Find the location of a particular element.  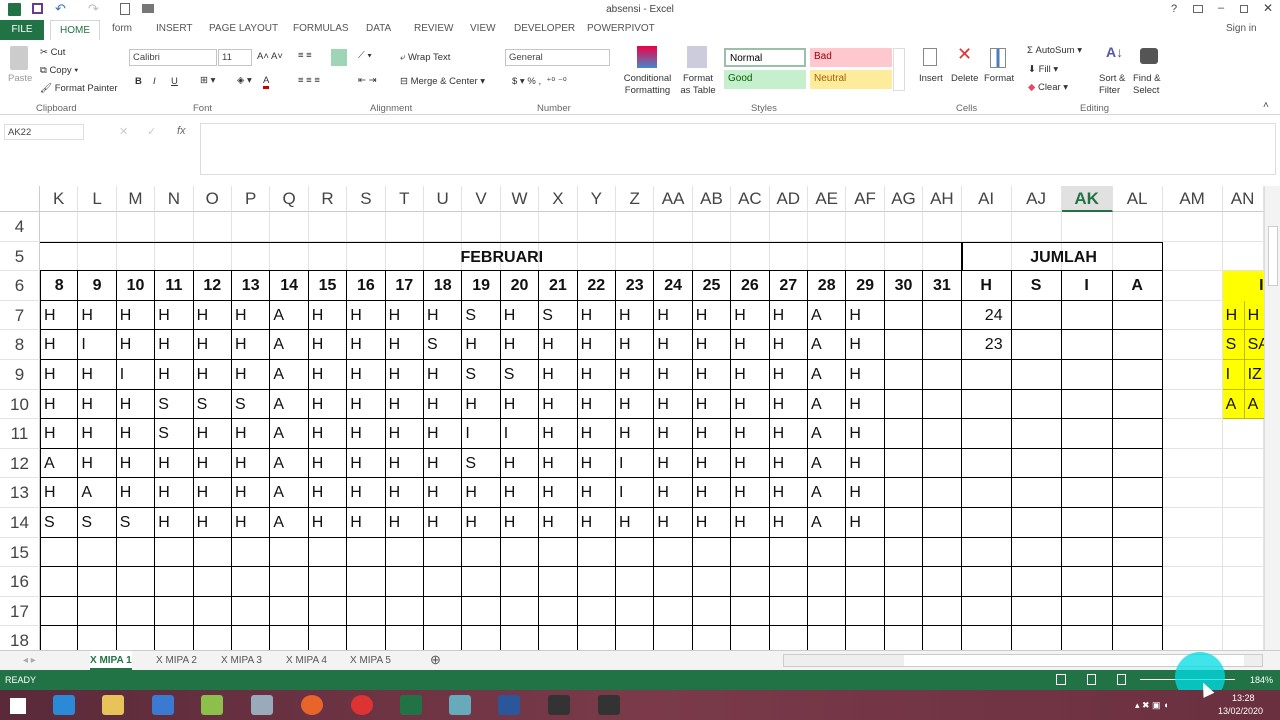

style-good: Good is located at coordinates (765, 79).